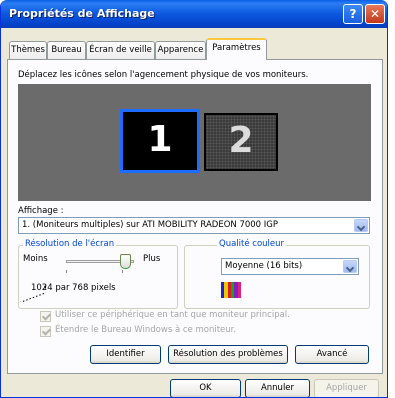 The image size is (395, 398). I want to click on ok-button: OK, so click(205, 388).